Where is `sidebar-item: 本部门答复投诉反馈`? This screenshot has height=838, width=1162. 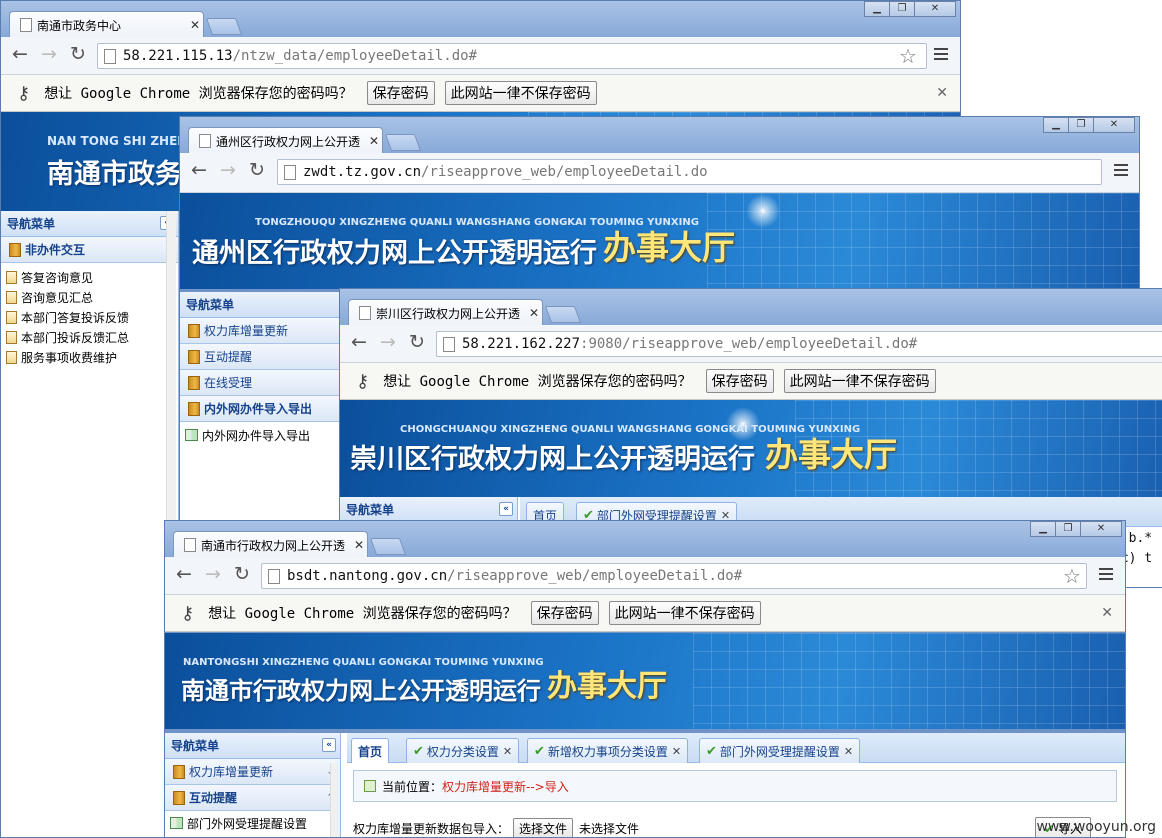 sidebar-item: 本部门答复投诉反馈 is located at coordinates (89, 317).